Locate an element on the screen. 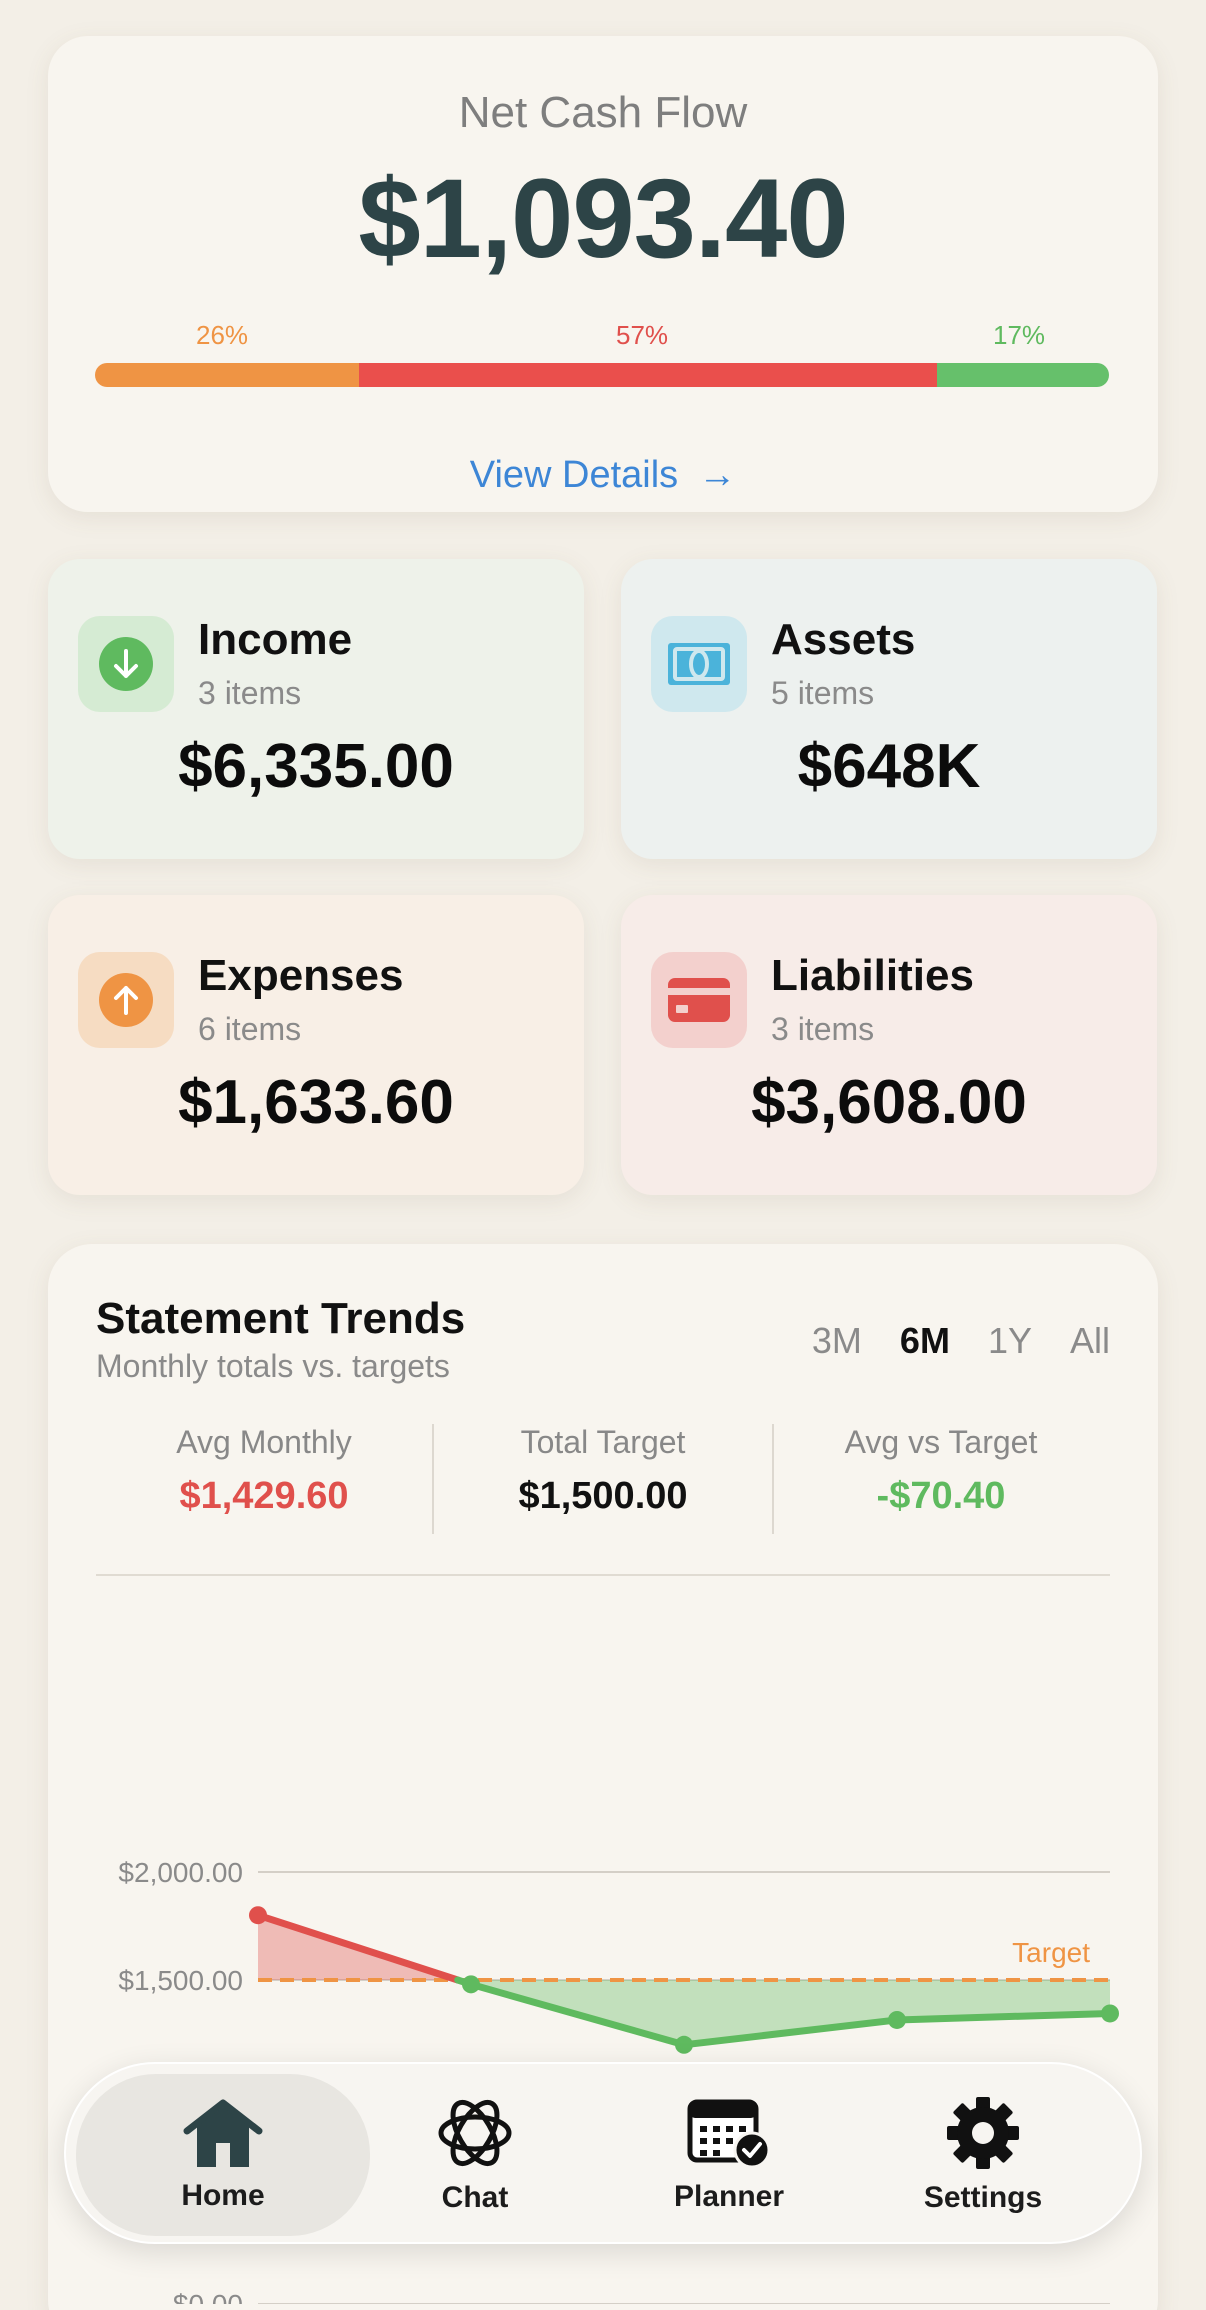  trends-title: Statement Trends is located at coordinates (281, 1318).